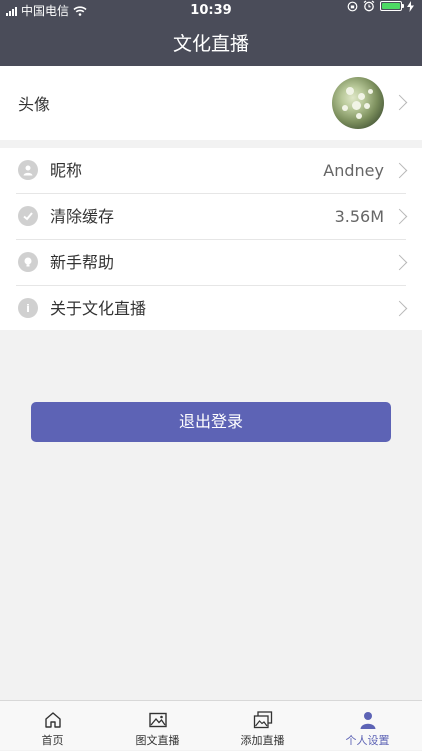 This screenshot has height=751, width=422. Describe the element at coordinates (352, 6) in the screenshot. I see `orientation-lock-icon` at that location.